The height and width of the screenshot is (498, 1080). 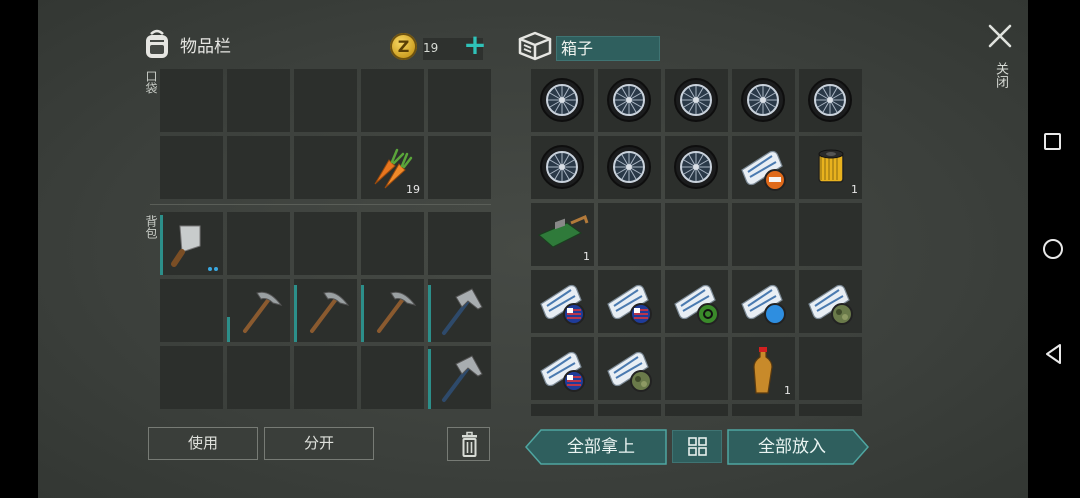 What do you see at coordinates (319, 443) in the screenshot?
I see `split-button: 分开` at bounding box center [319, 443].